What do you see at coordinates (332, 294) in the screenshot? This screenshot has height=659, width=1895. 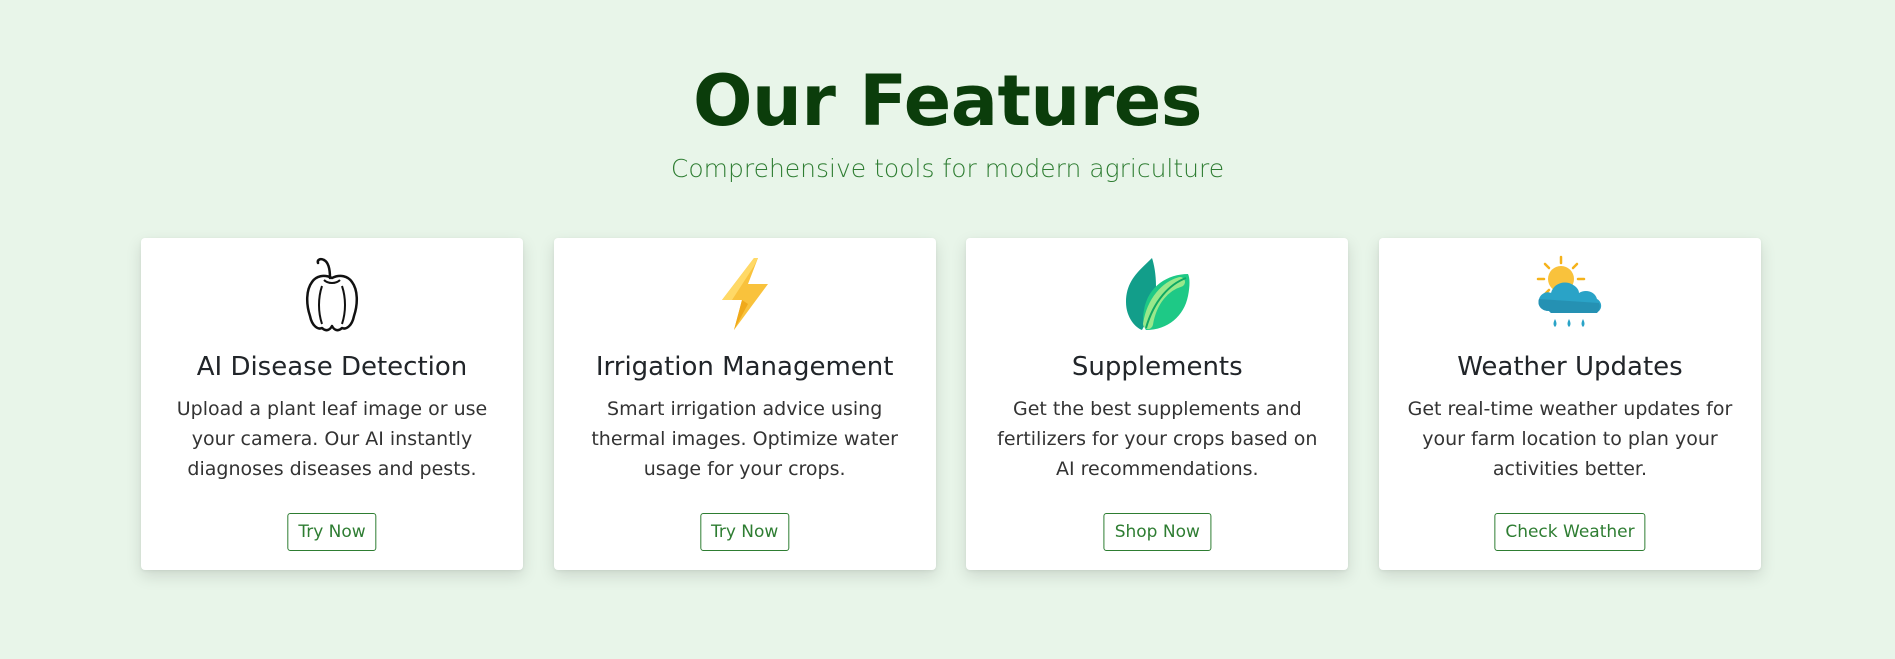 I see `bell-pepper-icon` at bounding box center [332, 294].